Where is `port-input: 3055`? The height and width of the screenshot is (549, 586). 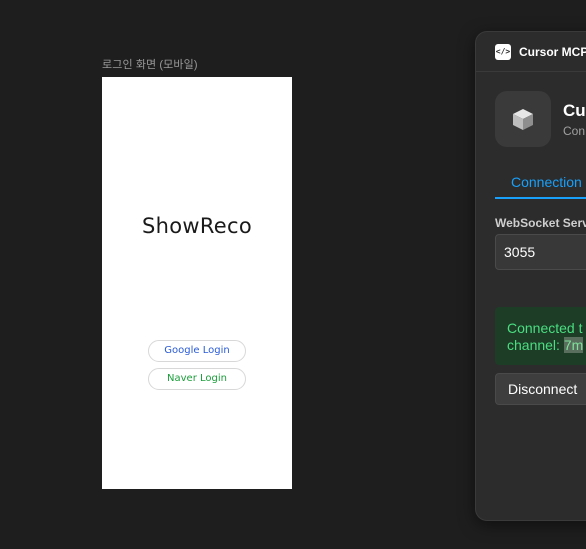 port-input: 3055 is located at coordinates (540, 252).